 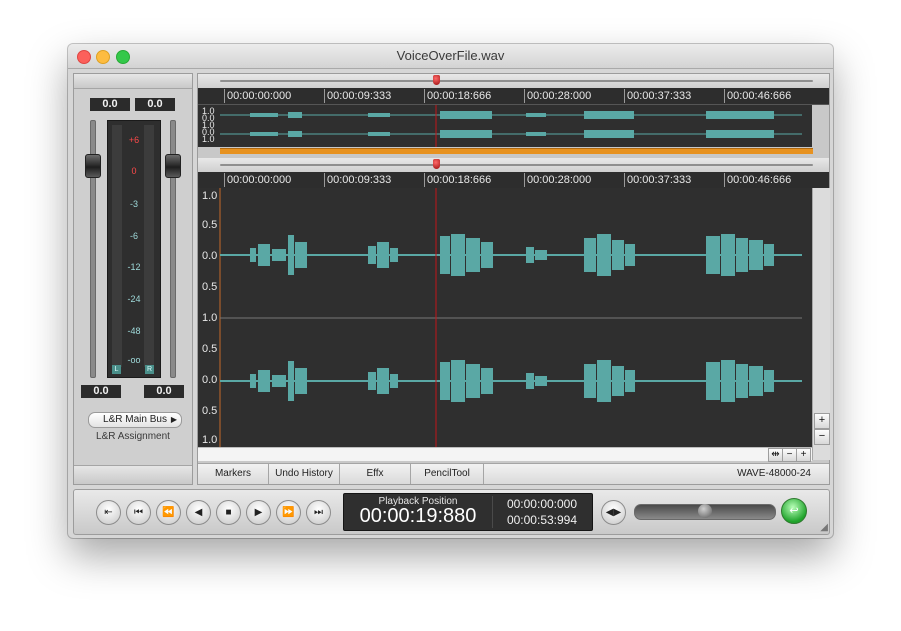 What do you see at coordinates (822, 421) in the screenshot?
I see `vertical-zoom-in-button: +` at bounding box center [822, 421].